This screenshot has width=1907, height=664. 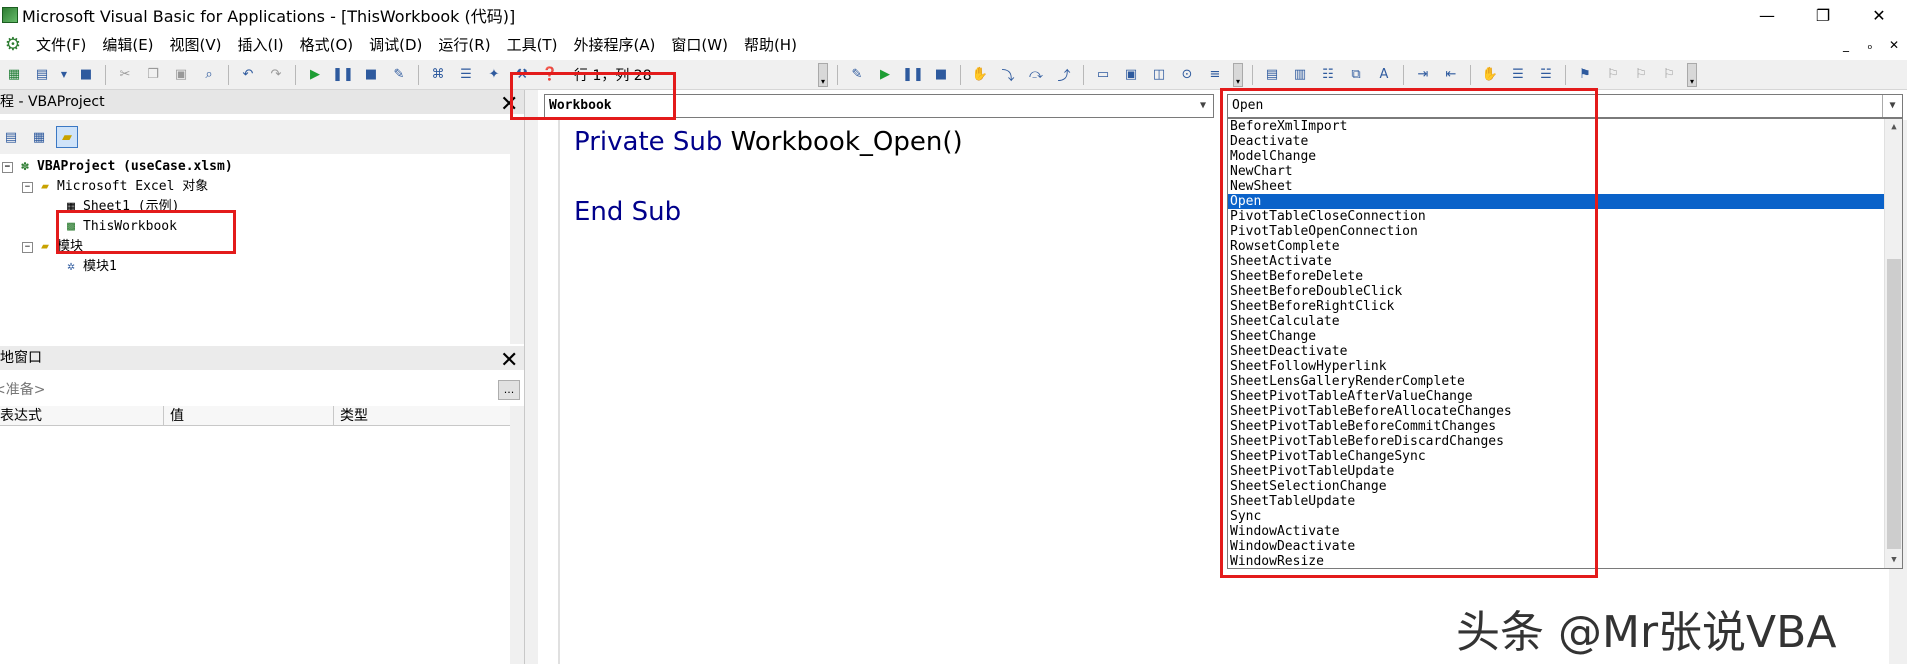 I want to click on quick-watch-icon: ⊙, so click(x=1187, y=75).